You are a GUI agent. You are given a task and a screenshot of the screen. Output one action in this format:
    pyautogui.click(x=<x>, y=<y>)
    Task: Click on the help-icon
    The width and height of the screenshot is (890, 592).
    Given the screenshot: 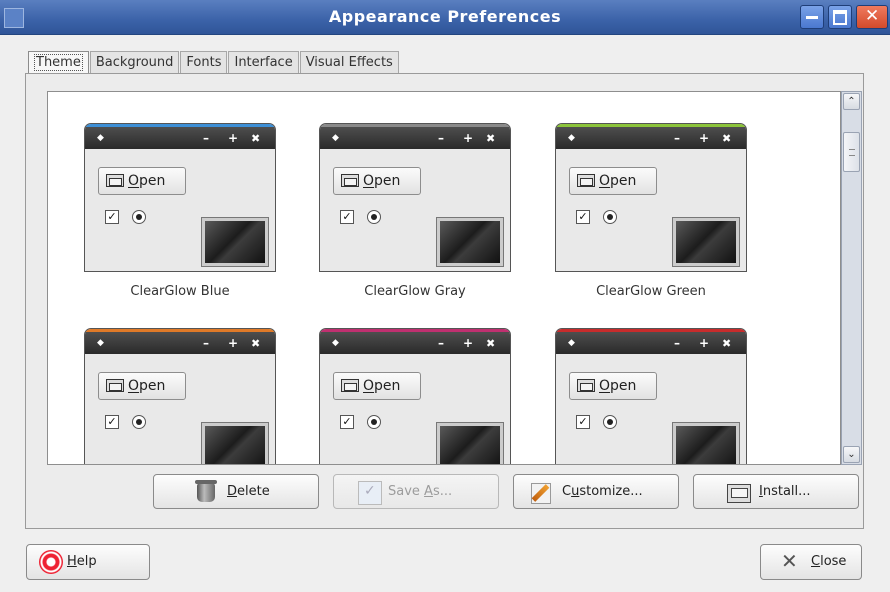 What is the action you would take?
    pyautogui.click(x=51, y=562)
    